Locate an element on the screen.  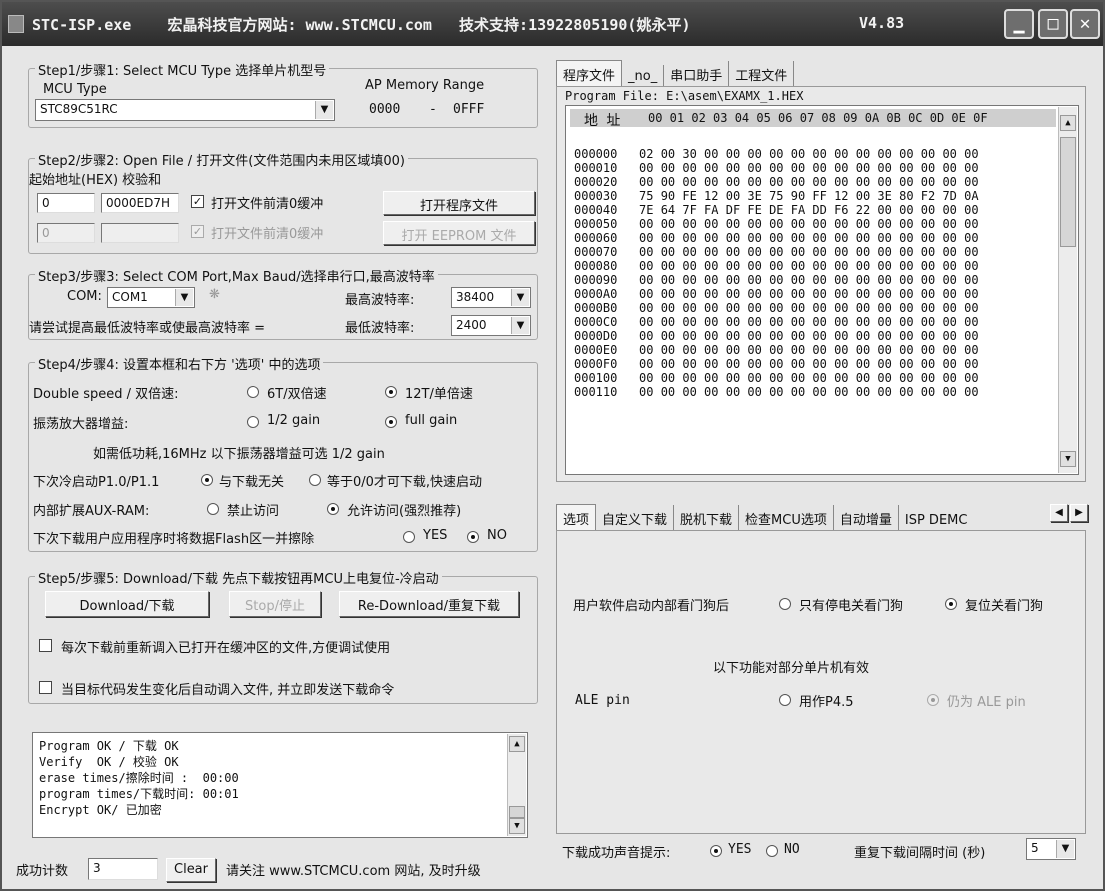
bottom-tab-bar: 选项 自定义下载 脱机下载 检查MCU选项 自动增量 ISP DEMC is located at coordinates (765, 519).